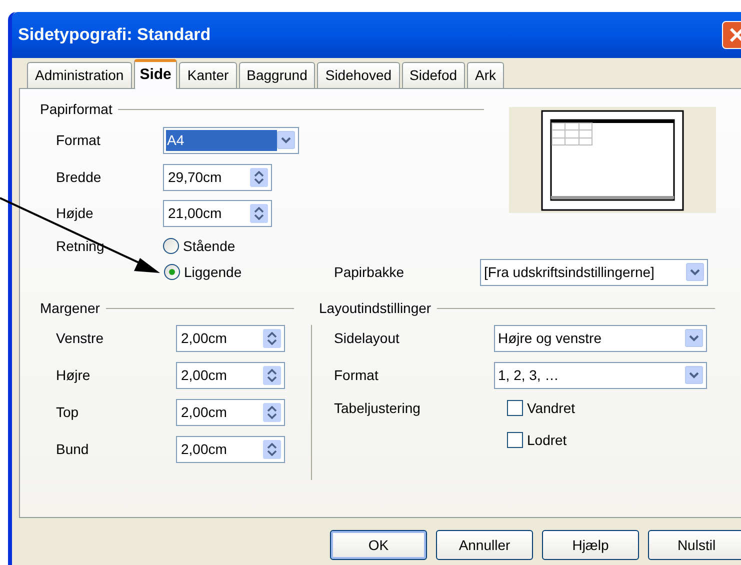 This screenshot has height=565, width=741. What do you see at coordinates (600, 338) in the screenshot?
I see `dropdown-field: Højre og venstre` at bounding box center [600, 338].